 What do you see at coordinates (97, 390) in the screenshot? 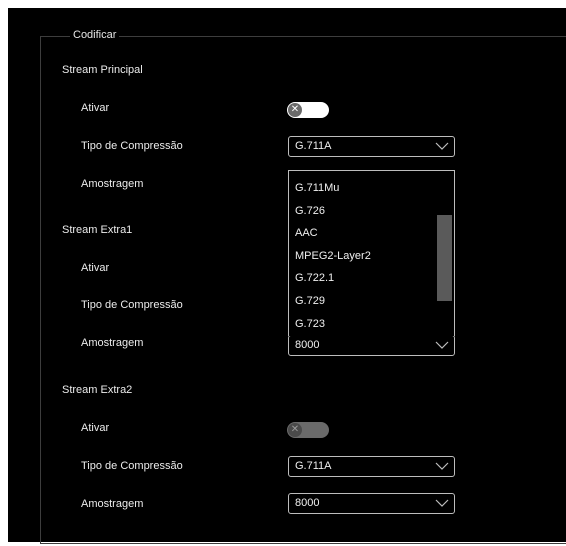
I see `stream-extra2-title: Stream Extra2` at bounding box center [97, 390].